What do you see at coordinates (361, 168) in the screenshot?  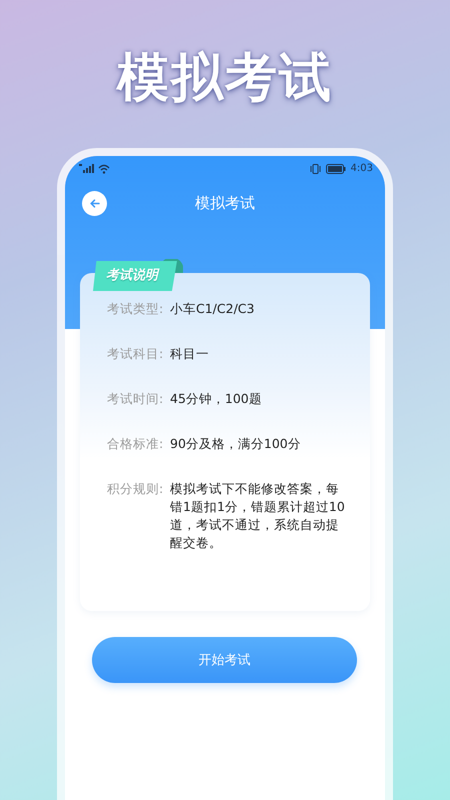 I see `status-time: 4:03` at bounding box center [361, 168].